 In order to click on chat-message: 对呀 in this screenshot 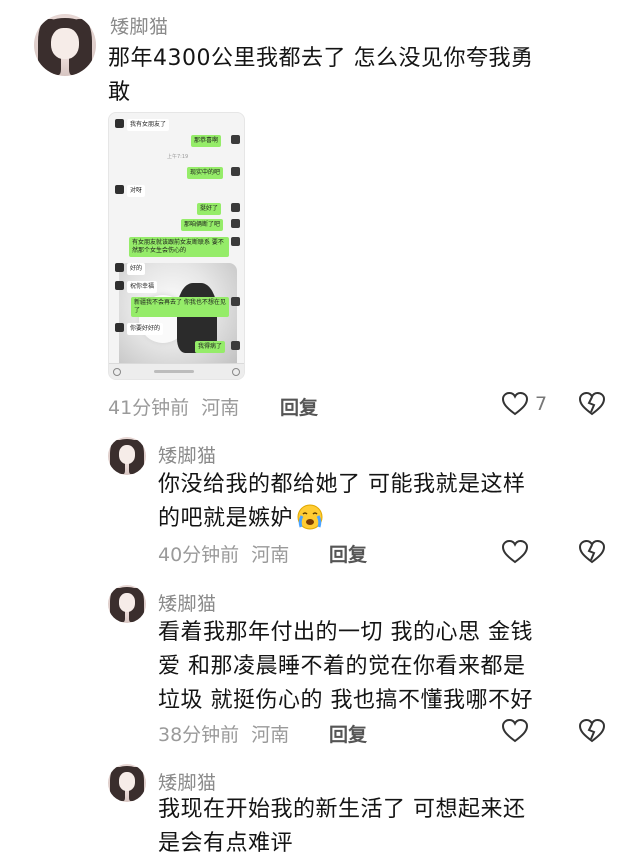, I will do `click(136, 191)`.